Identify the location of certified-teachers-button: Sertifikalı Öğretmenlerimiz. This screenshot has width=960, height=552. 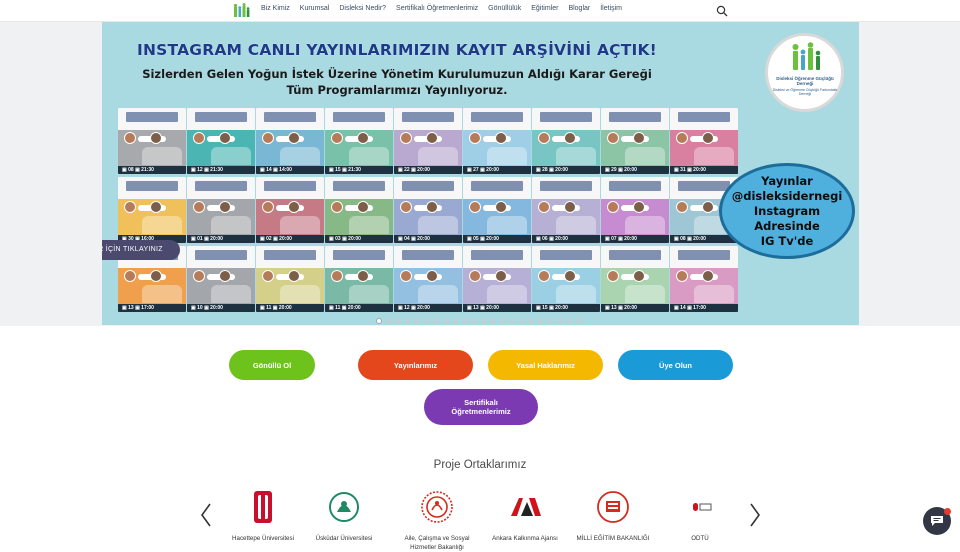
(481, 407).